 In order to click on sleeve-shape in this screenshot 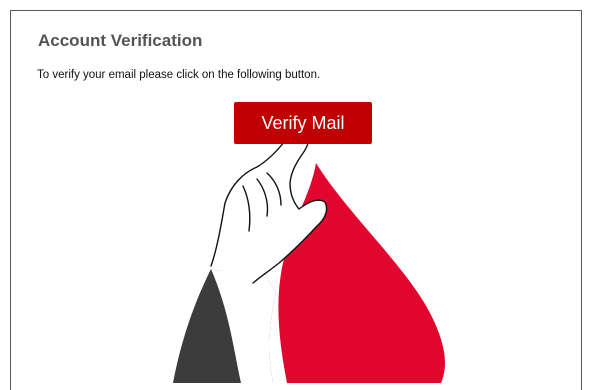, I will do `click(224, 323)`.